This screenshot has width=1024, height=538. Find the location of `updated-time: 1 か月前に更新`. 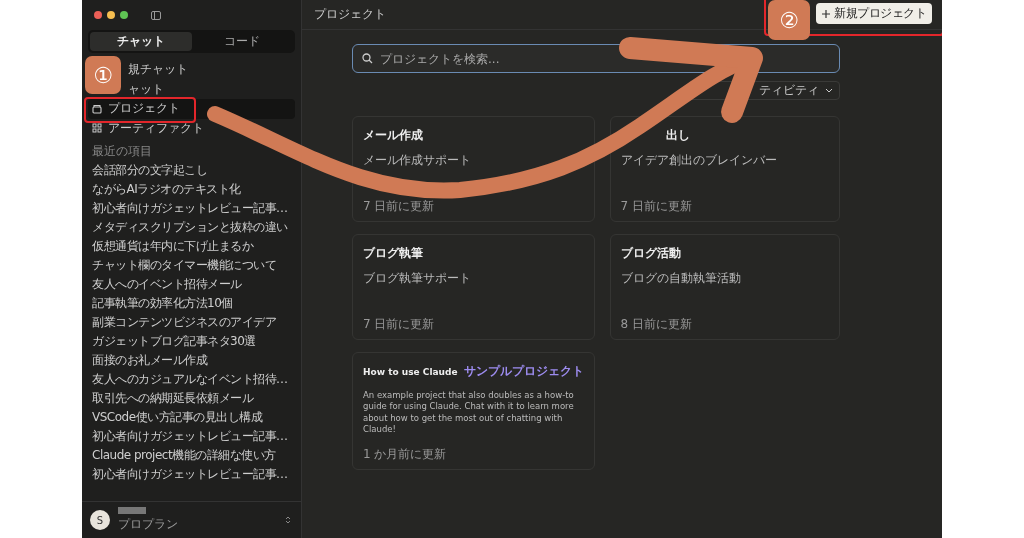

updated-time: 1 か月前に更新 is located at coordinates (405, 454).